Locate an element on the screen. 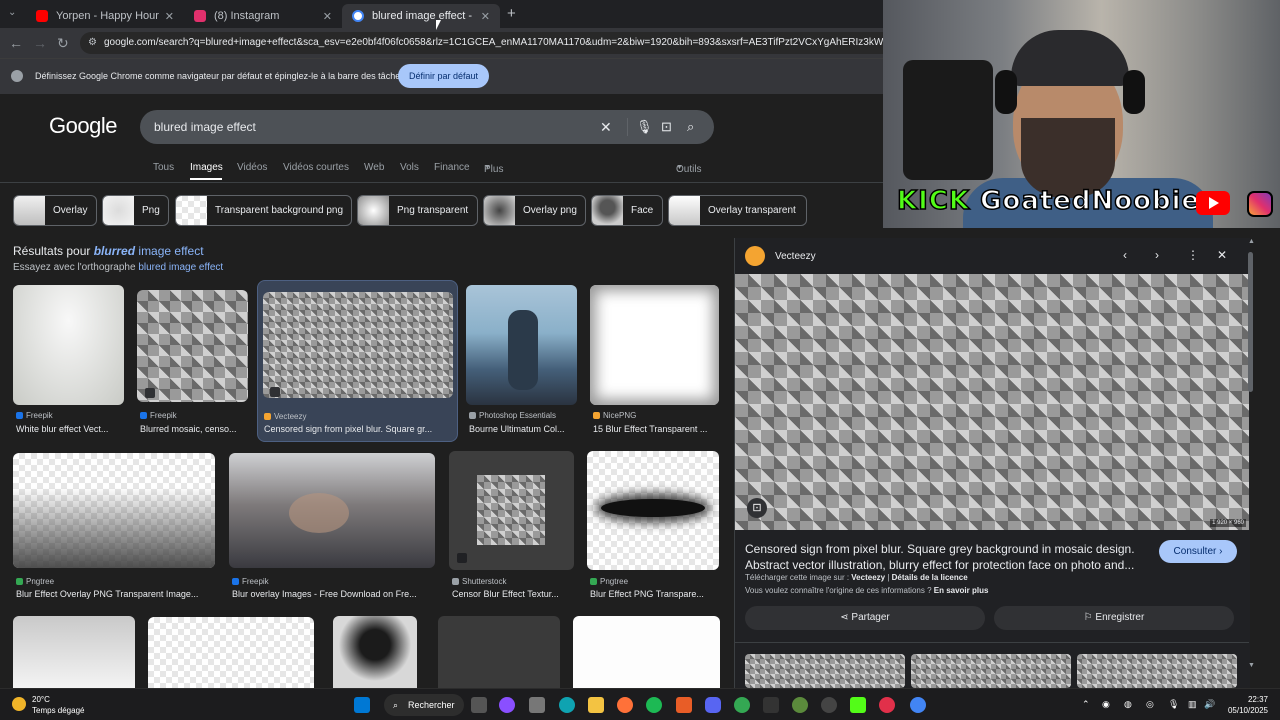 The image size is (1280, 720). discord-icon is located at coordinates (713, 705).